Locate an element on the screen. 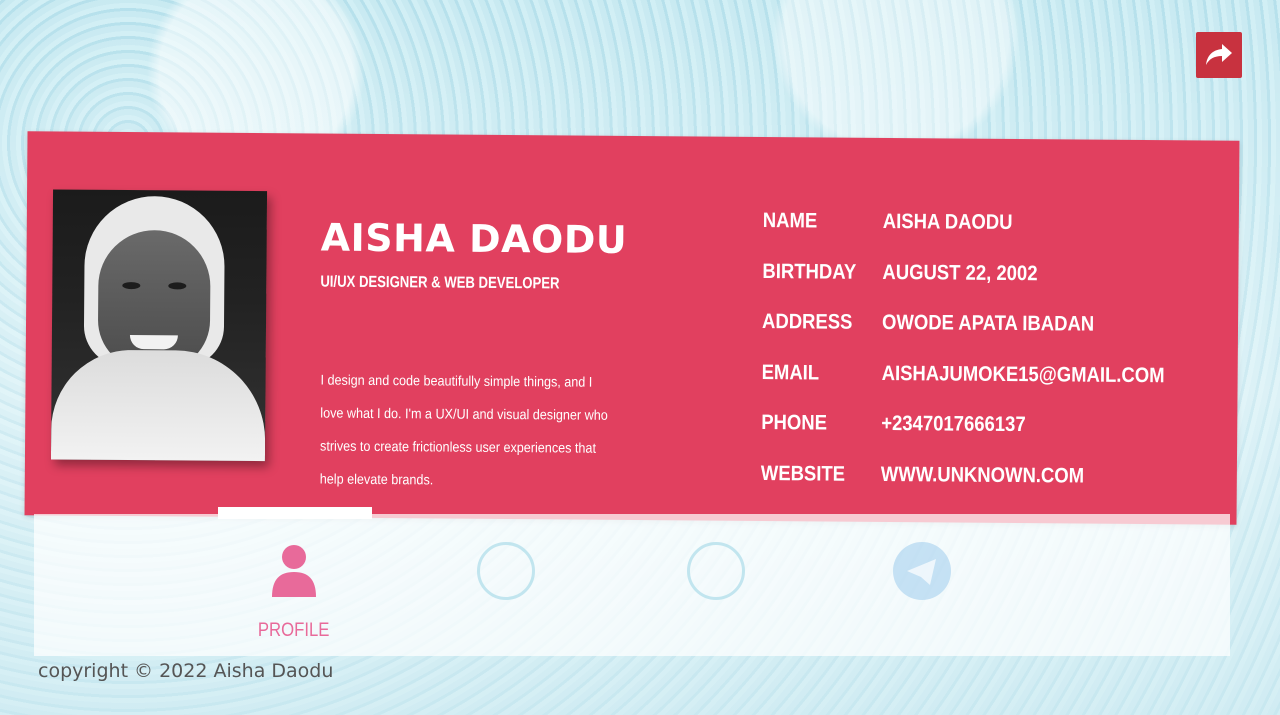  info-row-address: ADDRESS OWODE APATA IBADAN is located at coordinates (983, 337).